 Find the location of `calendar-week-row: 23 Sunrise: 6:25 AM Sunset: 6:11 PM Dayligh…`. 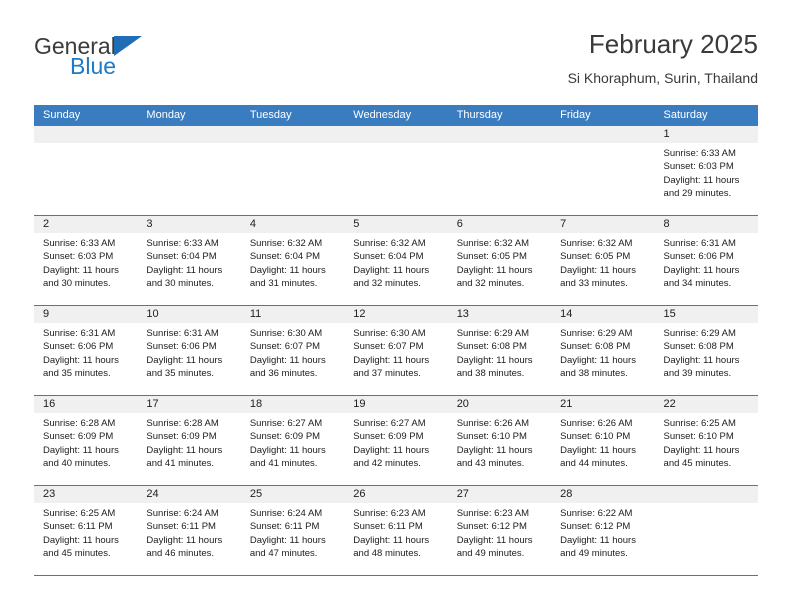

calendar-week-row: 23 Sunrise: 6:25 AM Sunset: 6:11 PM Dayligh… is located at coordinates (396, 530).